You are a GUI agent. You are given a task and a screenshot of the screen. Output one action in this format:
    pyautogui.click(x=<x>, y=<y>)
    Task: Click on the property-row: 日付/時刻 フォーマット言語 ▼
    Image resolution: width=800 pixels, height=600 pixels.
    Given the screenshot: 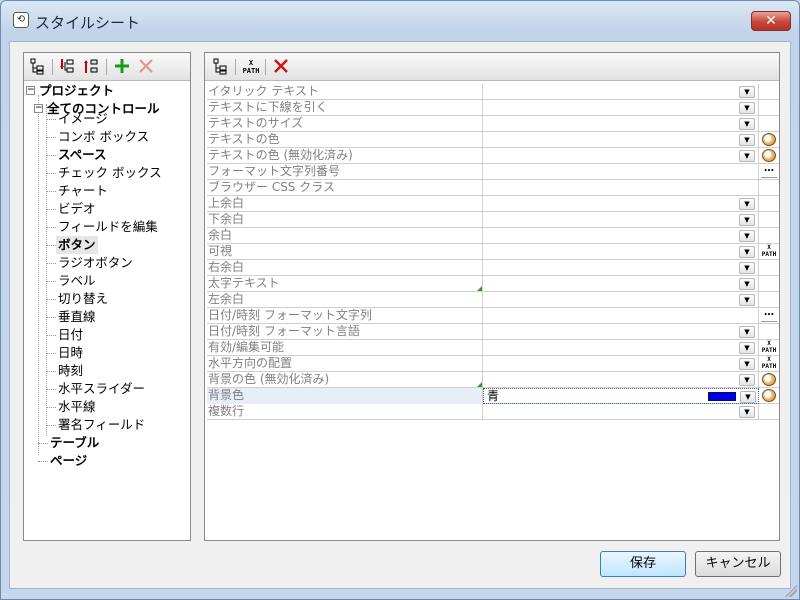 What is the action you would take?
    pyautogui.click(x=493, y=332)
    